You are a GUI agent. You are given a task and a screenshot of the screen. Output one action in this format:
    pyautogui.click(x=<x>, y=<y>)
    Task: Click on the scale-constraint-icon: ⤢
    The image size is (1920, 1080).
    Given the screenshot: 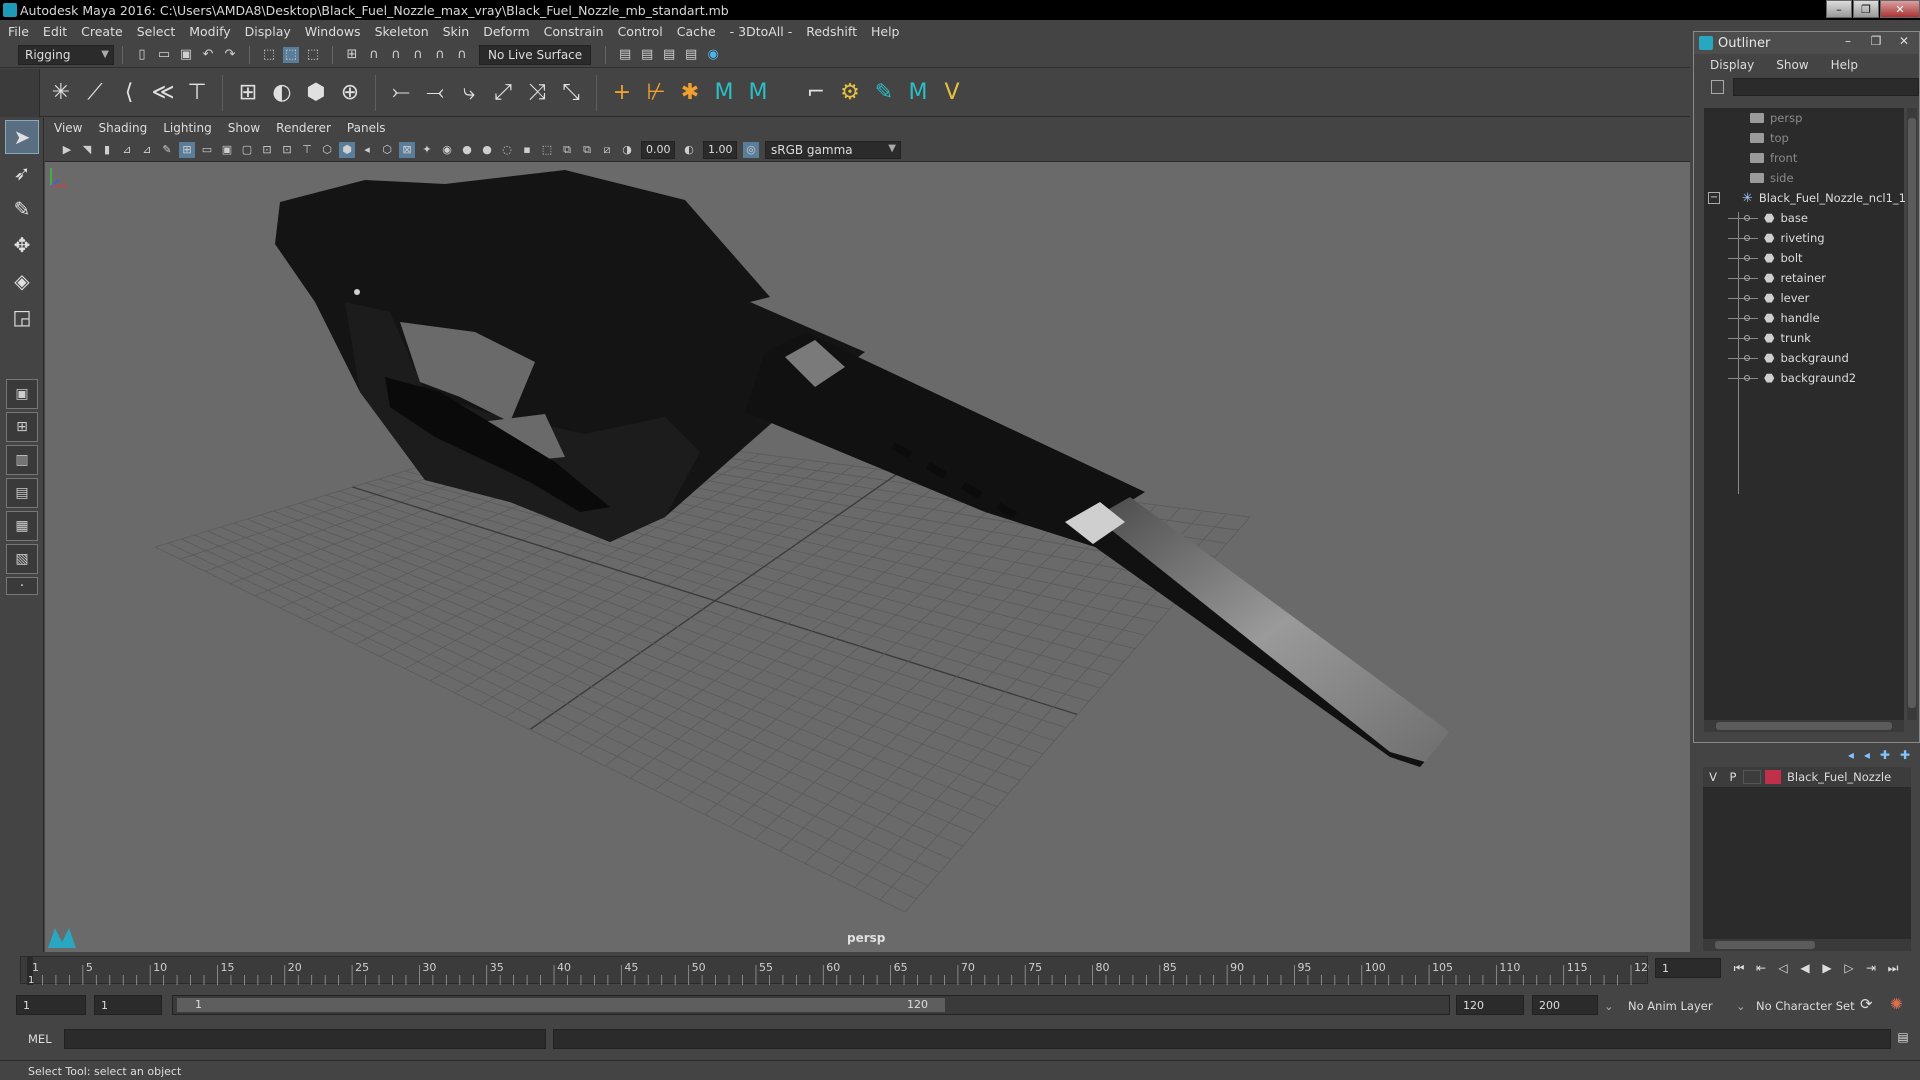 What is the action you would take?
    pyautogui.click(x=503, y=93)
    